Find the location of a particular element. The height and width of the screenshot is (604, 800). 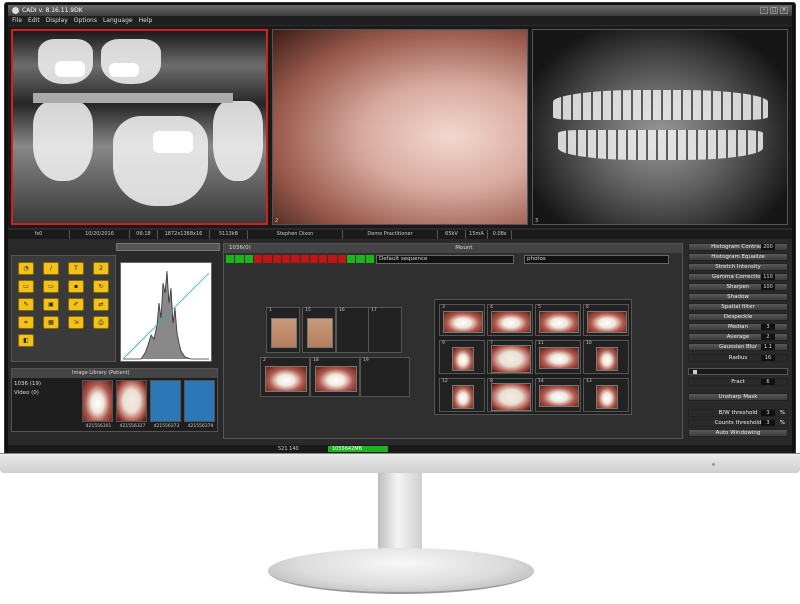

mount-grid-right: 3 4 5 6 9 7 11 10 12 8 14 13 is located at coordinates (533, 357).